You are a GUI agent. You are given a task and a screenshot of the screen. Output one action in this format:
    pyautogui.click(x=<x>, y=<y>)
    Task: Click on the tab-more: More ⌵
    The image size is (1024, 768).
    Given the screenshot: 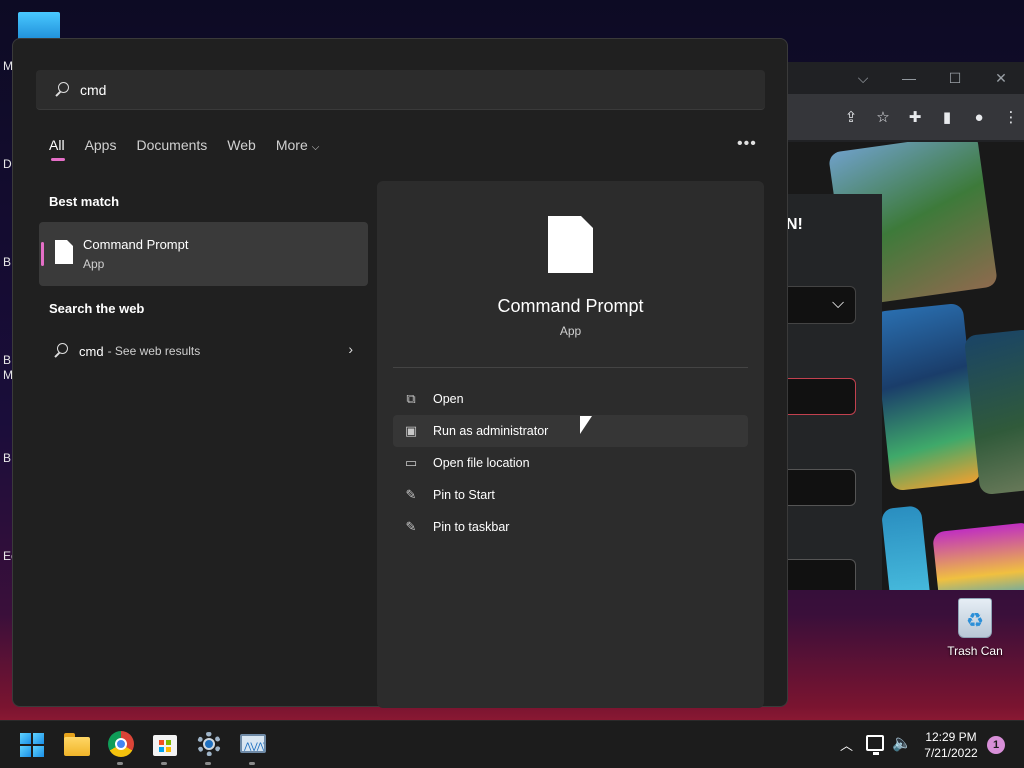 What is the action you would take?
    pyautogui.click(x=298, y=149)
    